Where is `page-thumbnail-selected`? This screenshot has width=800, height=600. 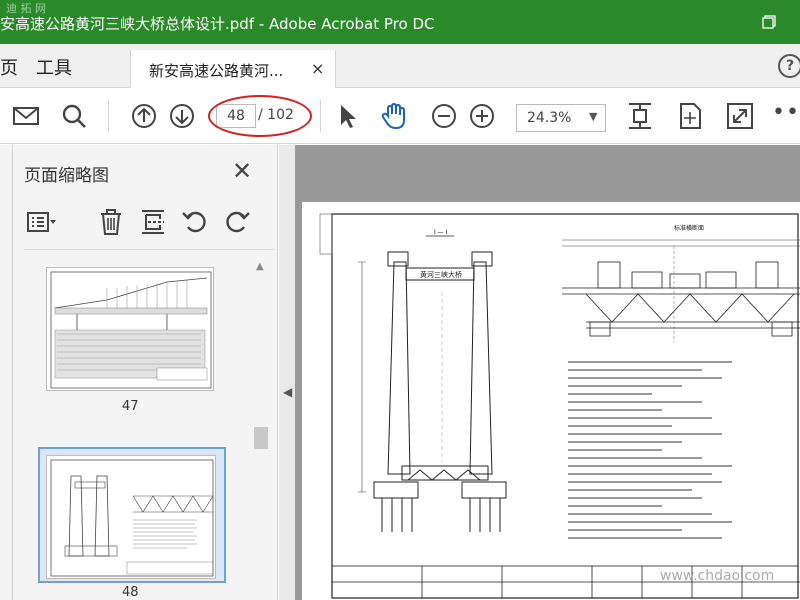 page-thumbnail-selected is located at coordinates (131, 517).